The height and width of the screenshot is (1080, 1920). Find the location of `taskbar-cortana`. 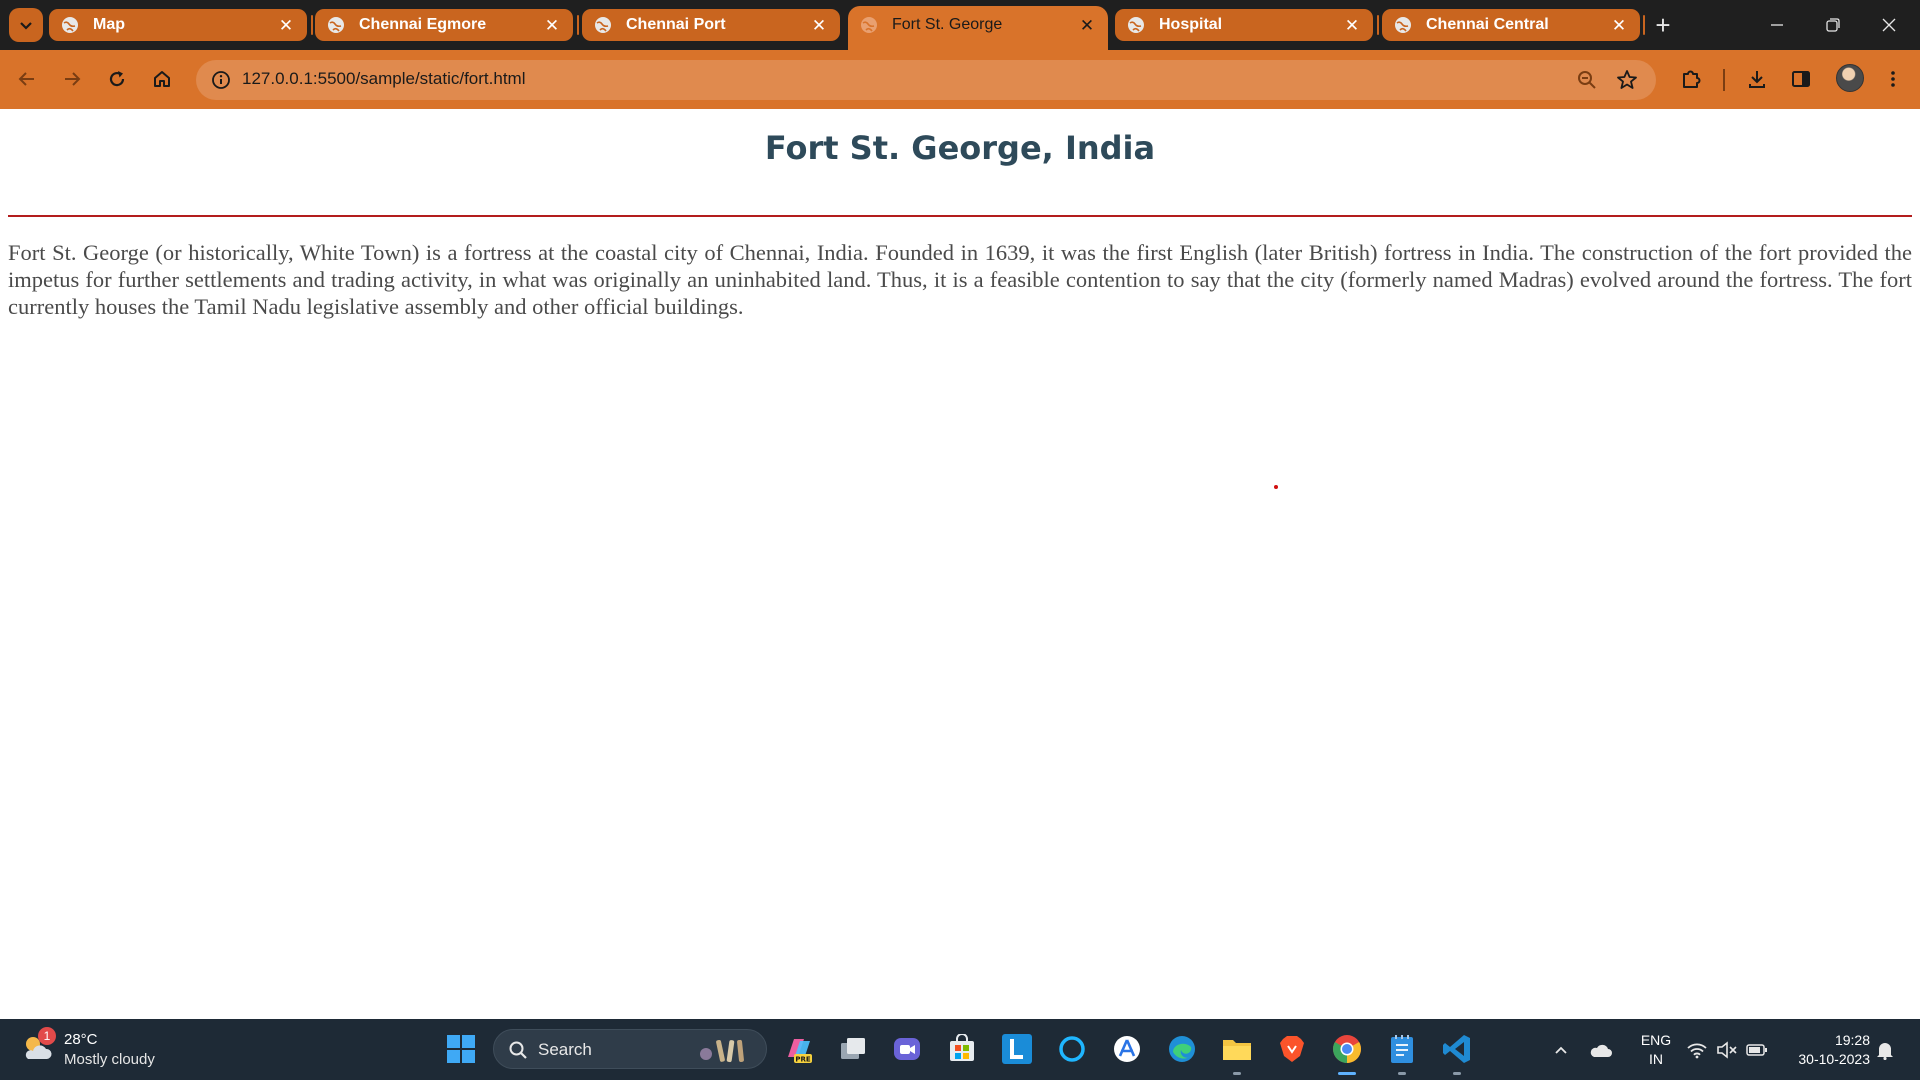

taskbar-cortana is located at coordinates (1072, 1049).